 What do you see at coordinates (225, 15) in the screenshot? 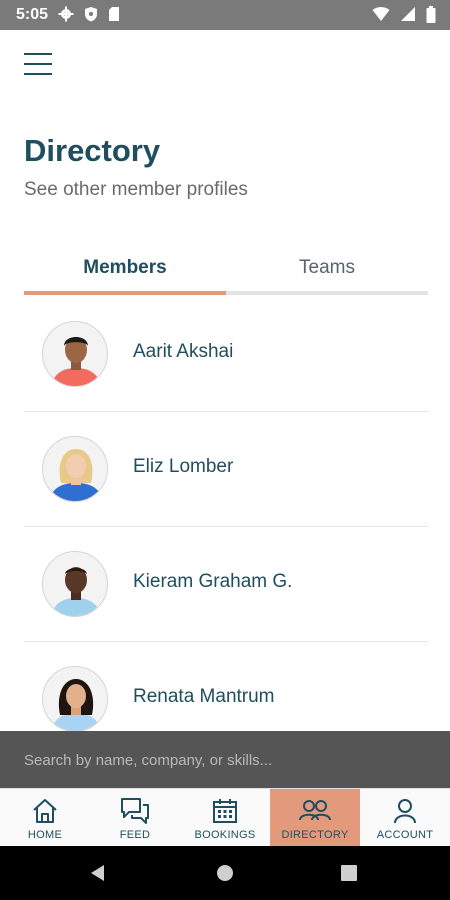
I see `status-bar: 5:05` at bounding box center [225, 15].